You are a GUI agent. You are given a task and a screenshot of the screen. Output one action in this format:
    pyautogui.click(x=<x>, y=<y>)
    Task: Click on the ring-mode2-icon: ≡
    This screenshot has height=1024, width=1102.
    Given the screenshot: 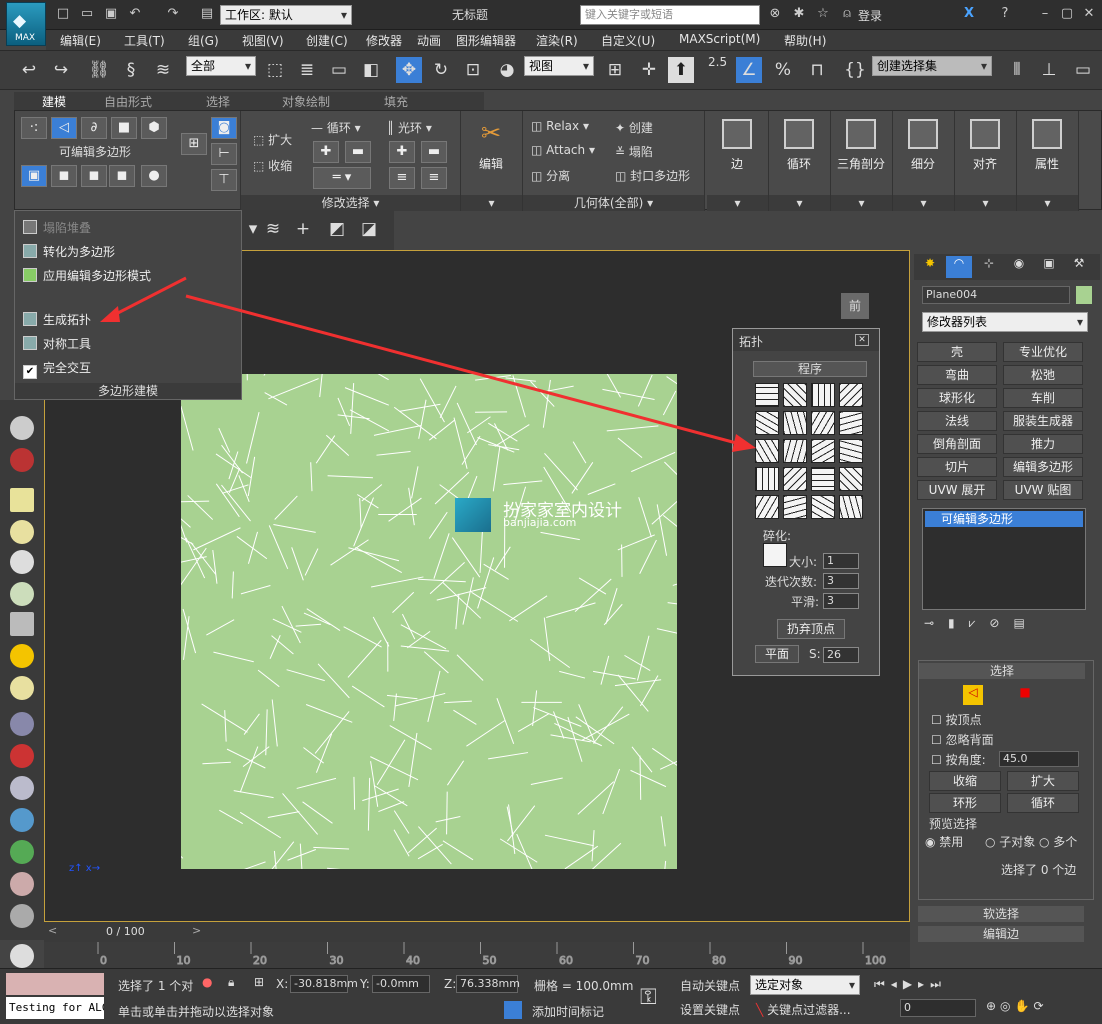 What is the action you would take?
    pyautogui.click(x=434, y=178)
    